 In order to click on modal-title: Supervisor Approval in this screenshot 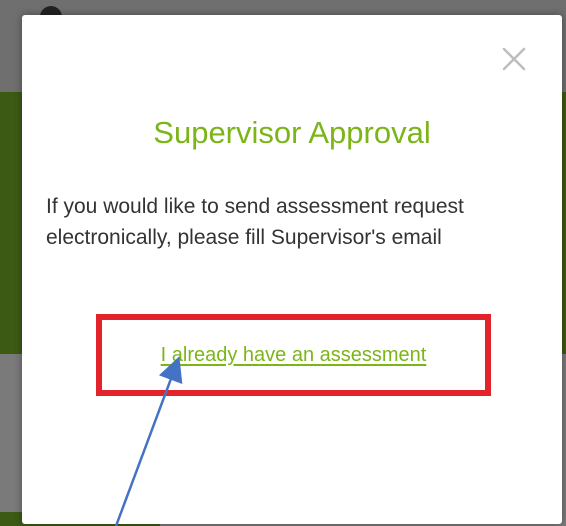, I will do `click(292, 132)`.